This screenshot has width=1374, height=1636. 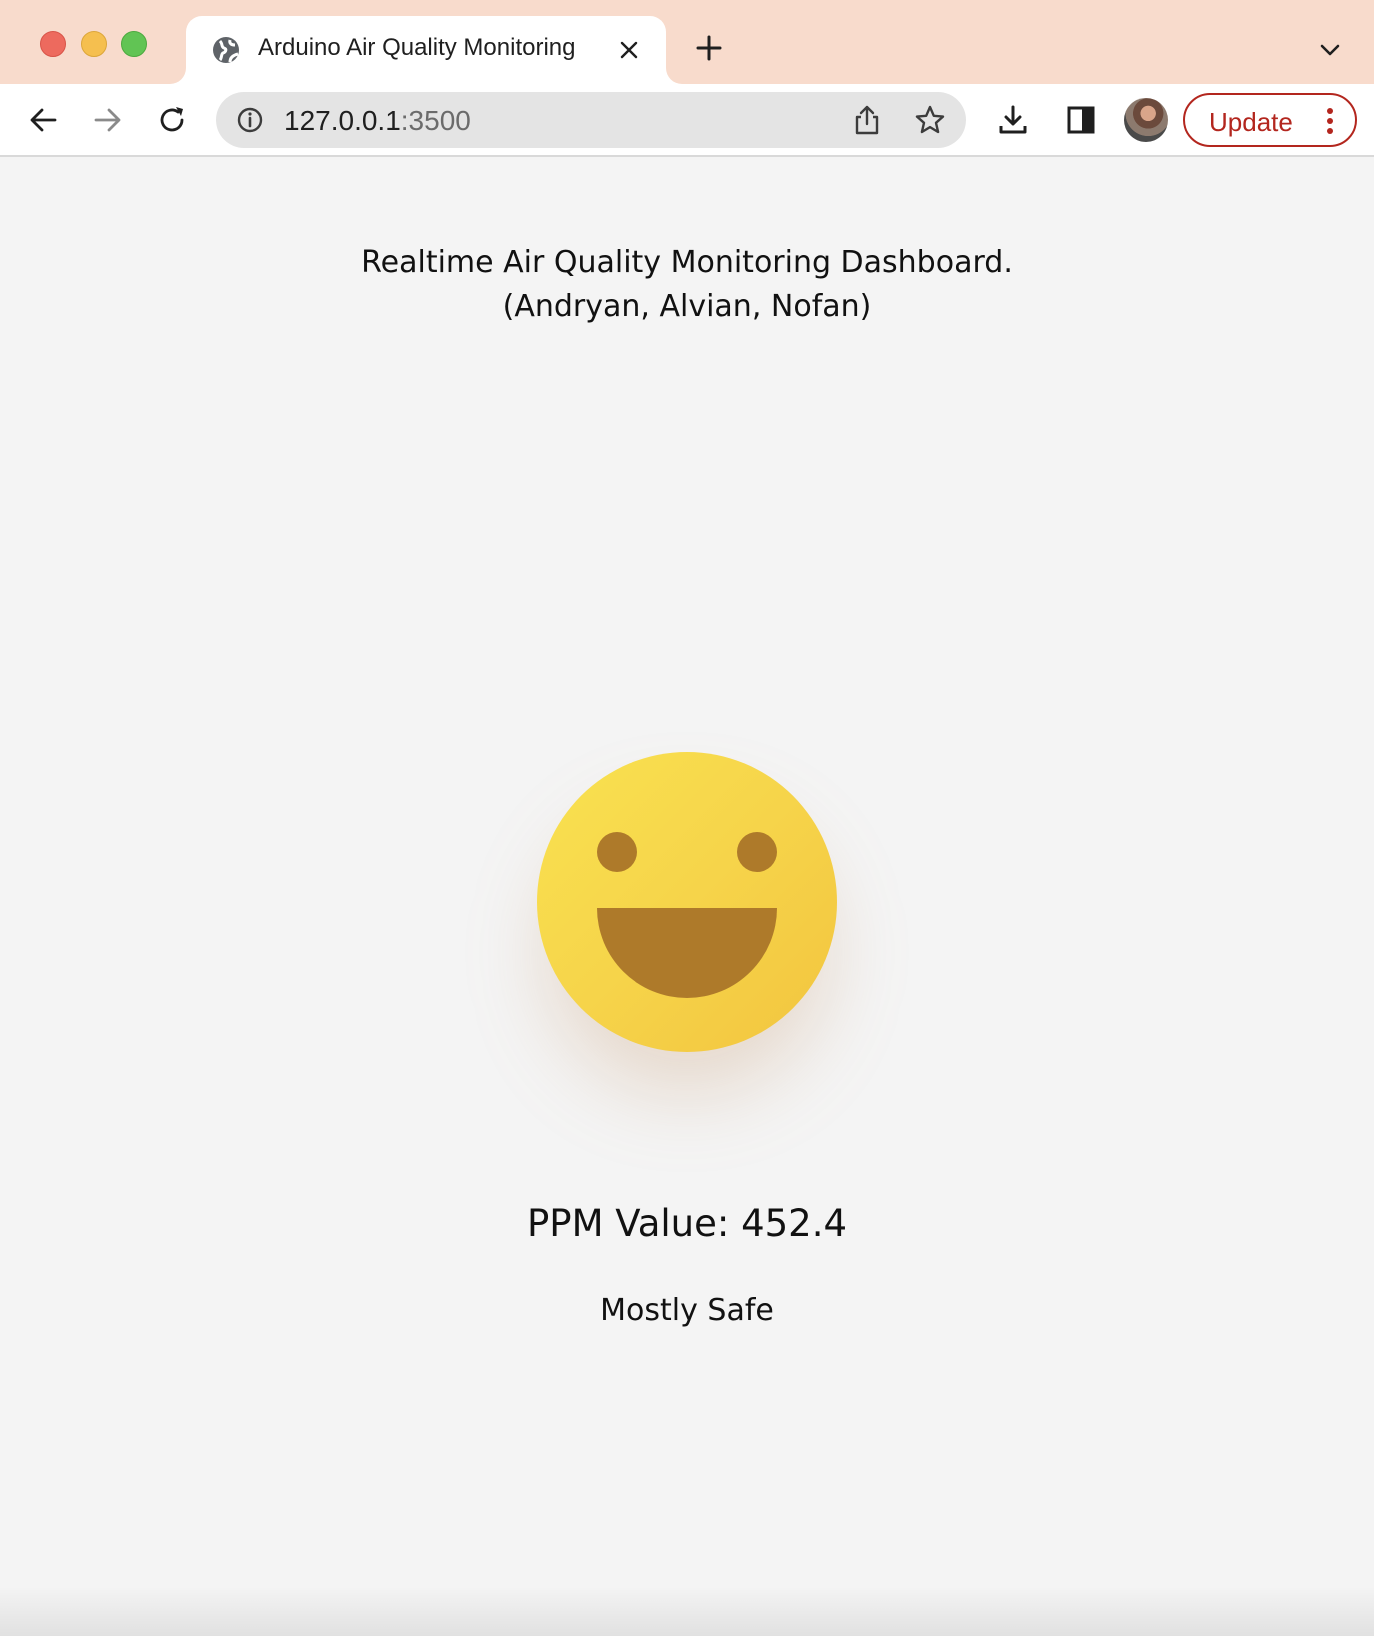 I want to click on chevron-down-icon, so click(x=1330, y=50).